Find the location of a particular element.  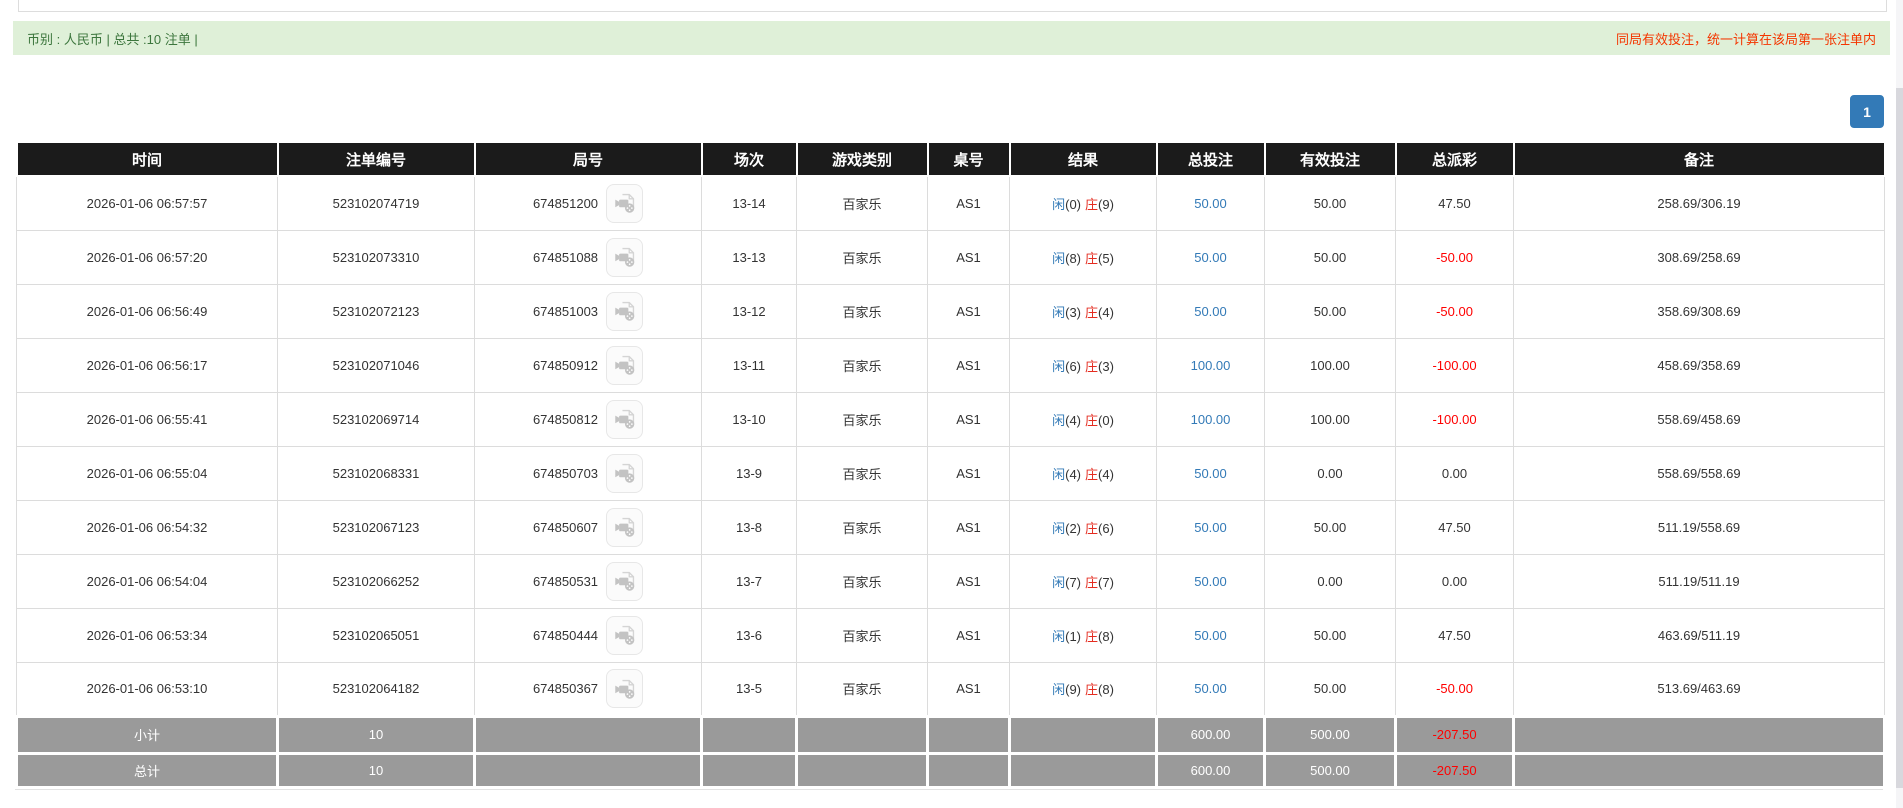

total-row: 总计 10 600.00 500.00 -207.50 is located at coordinates (950, 770).